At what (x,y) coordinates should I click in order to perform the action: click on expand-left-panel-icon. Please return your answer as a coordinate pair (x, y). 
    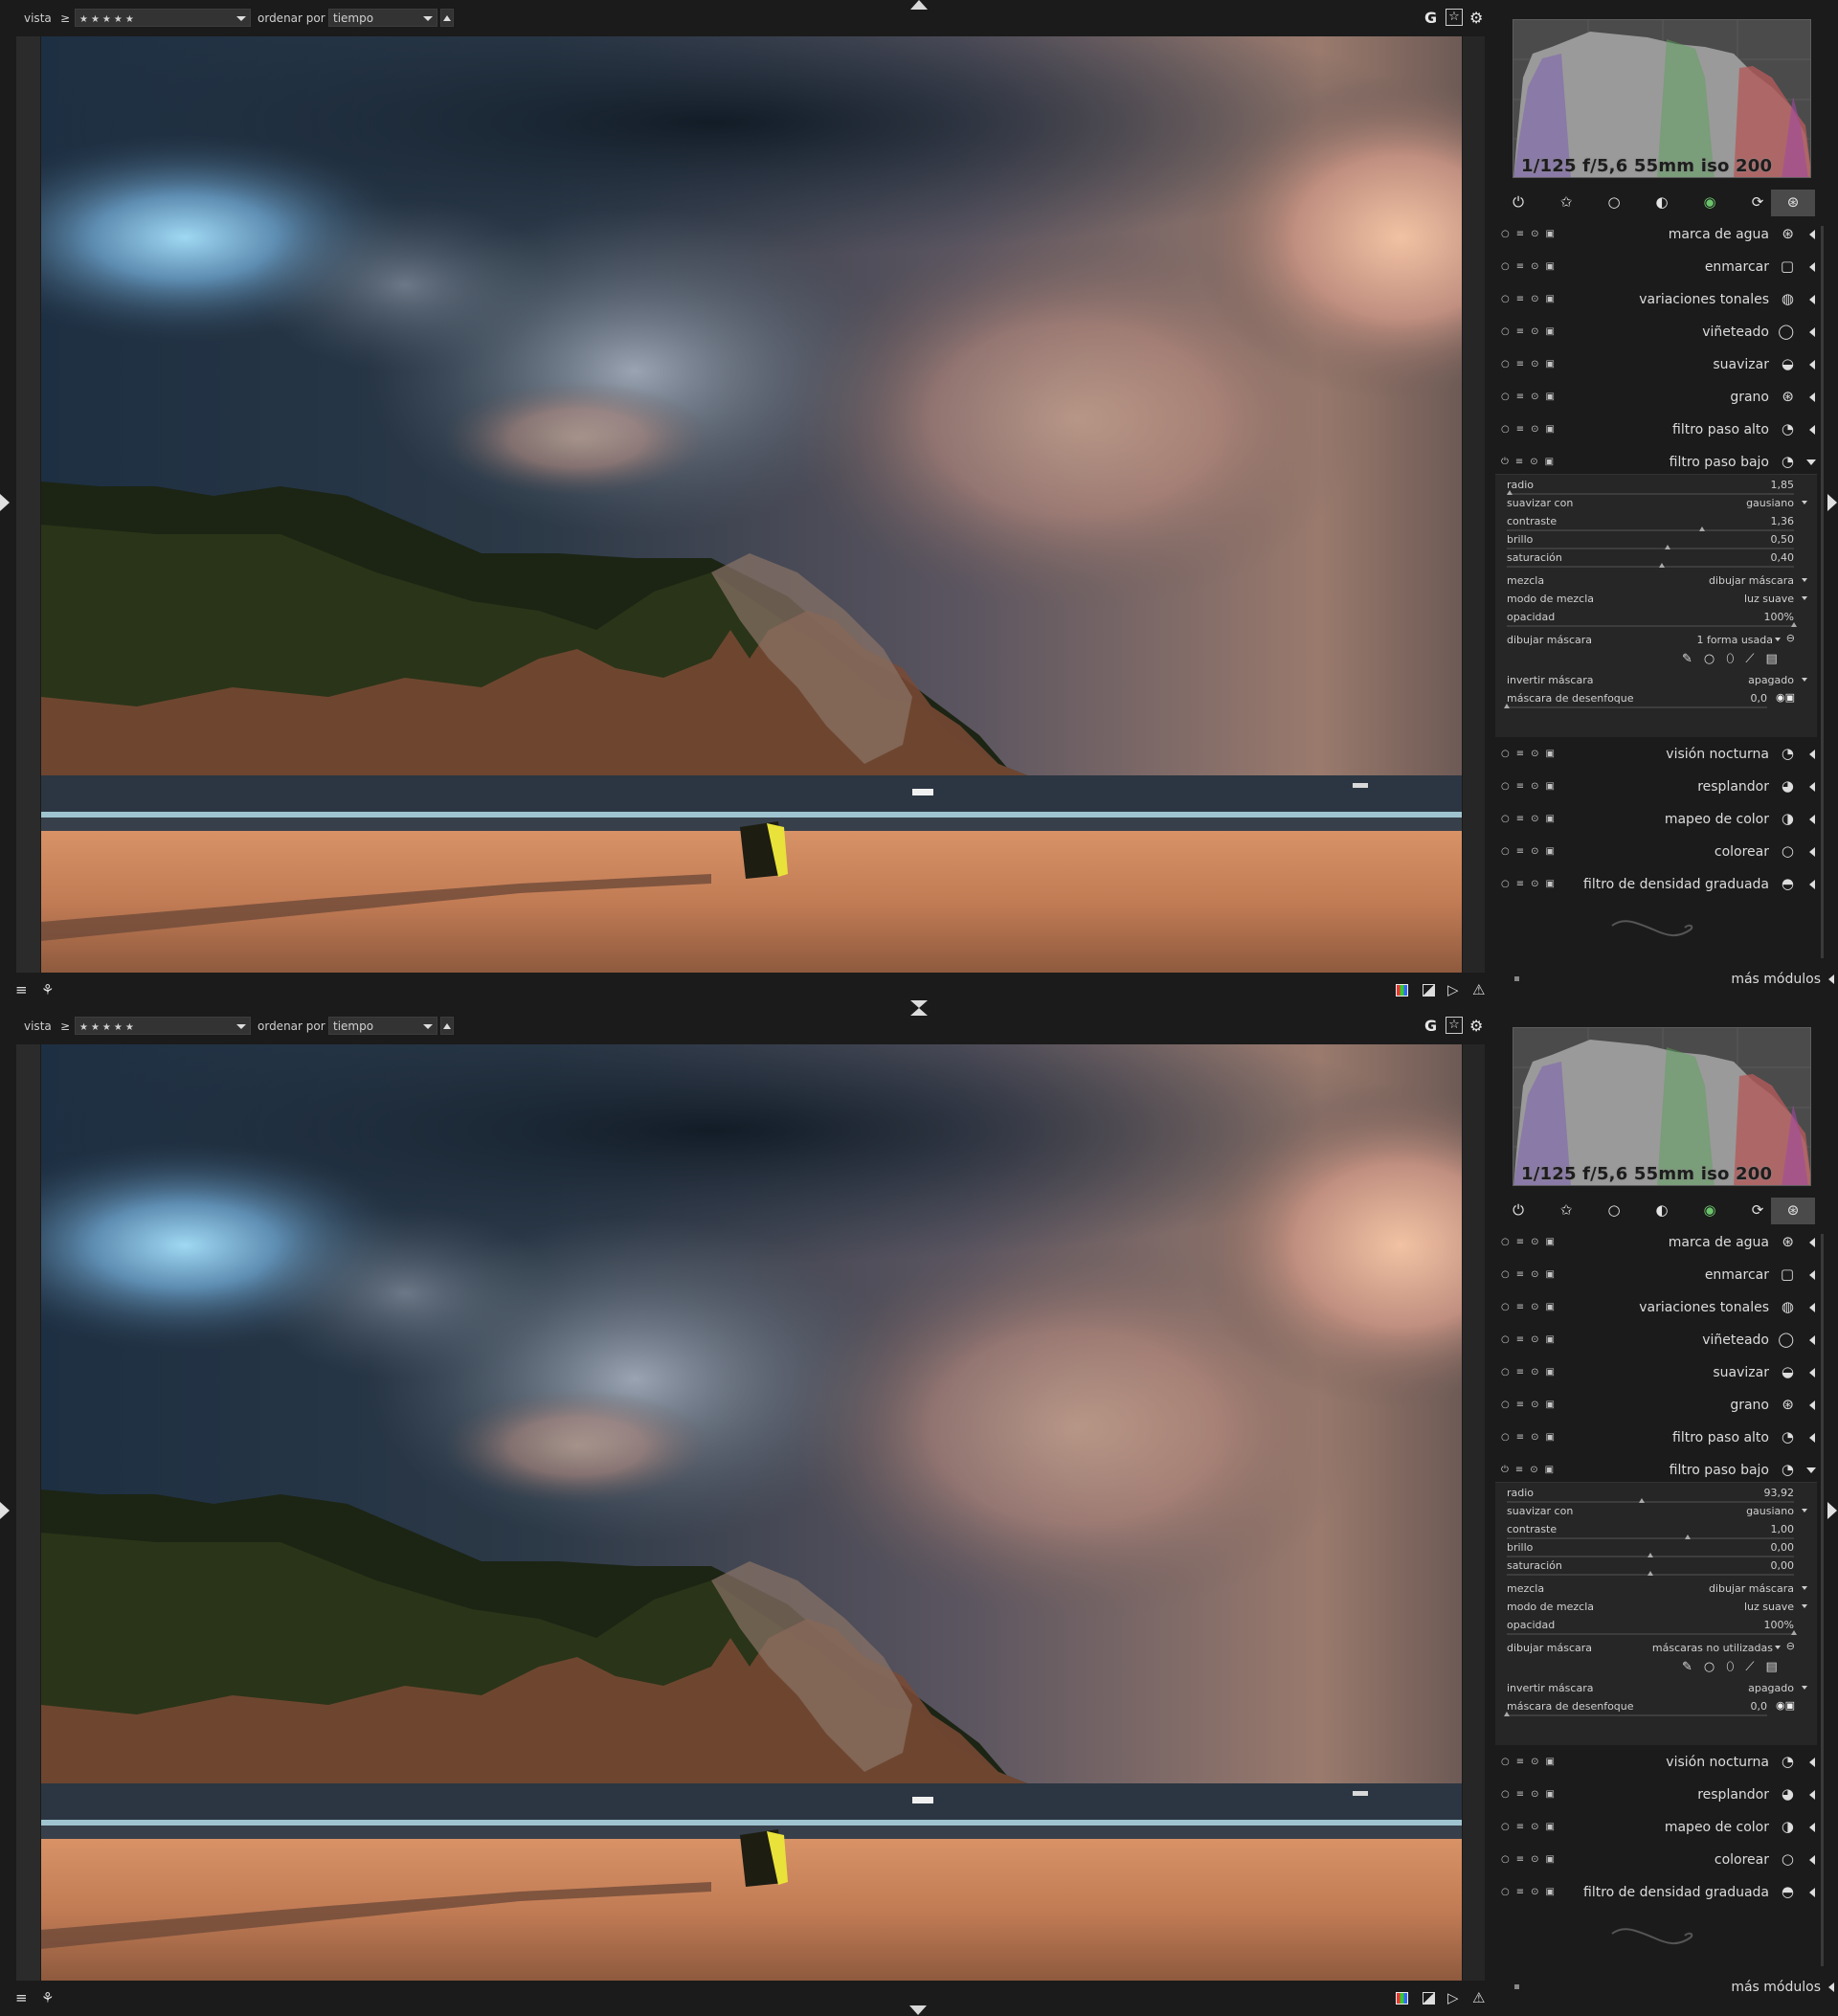
    Looking at the image, I should click on (5, 1511).